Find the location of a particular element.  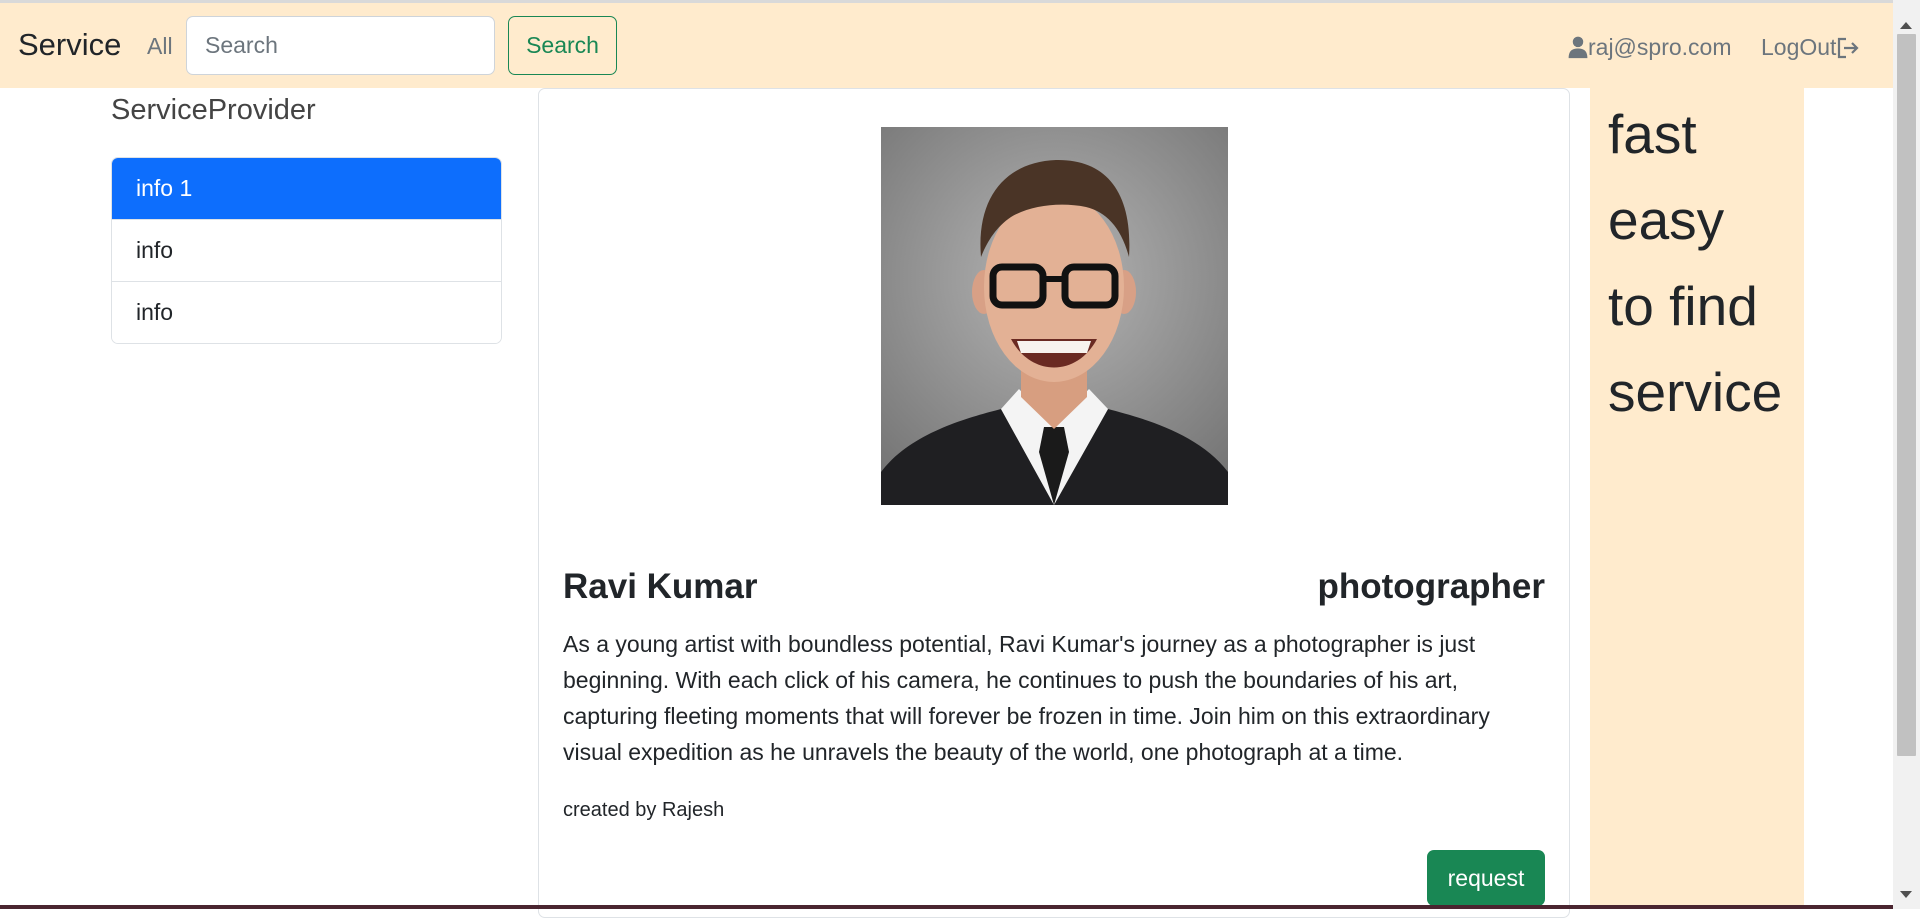

navbar-brand: Service is located at coordinates (69, 45).